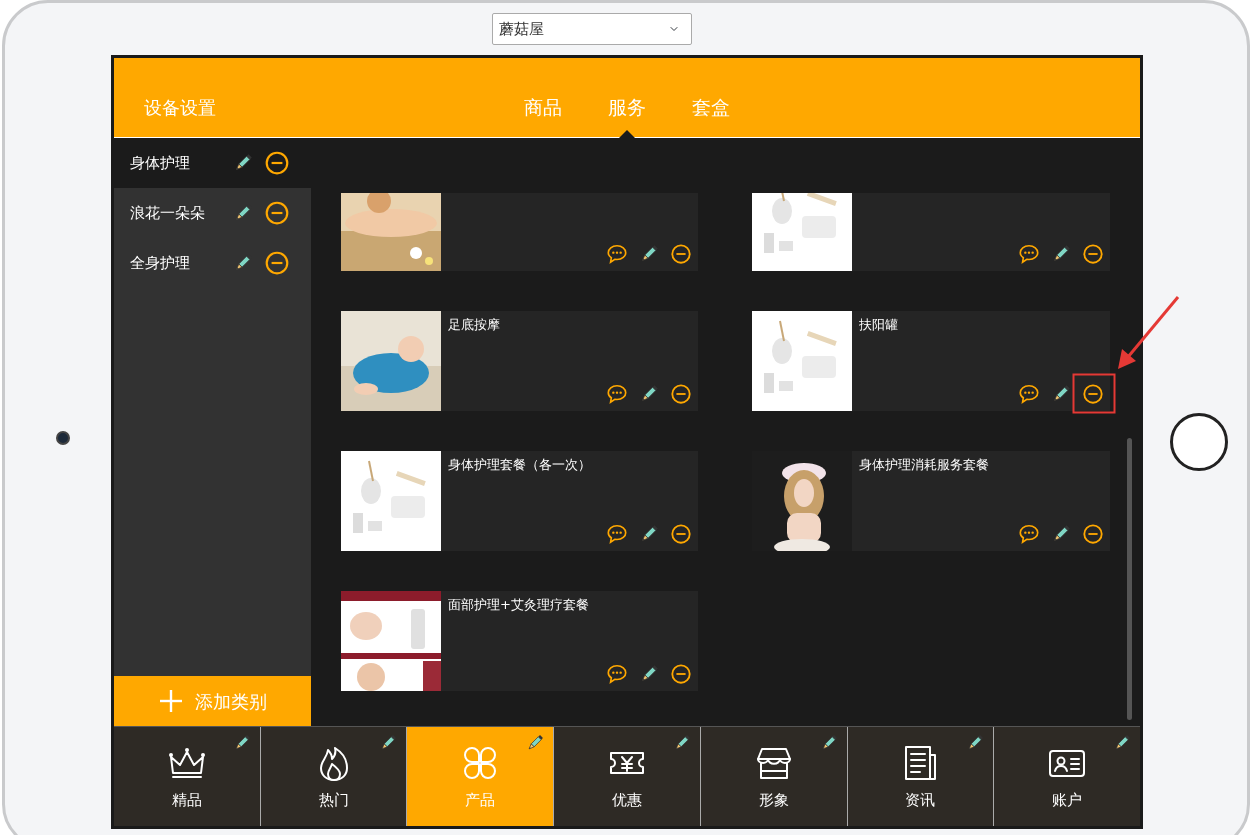 The width and height of the screenshot is (1252, 835). Describe the element at coordinates (878, 325) in the screenshot. I see `service-title: 扶阳罐` at that location.